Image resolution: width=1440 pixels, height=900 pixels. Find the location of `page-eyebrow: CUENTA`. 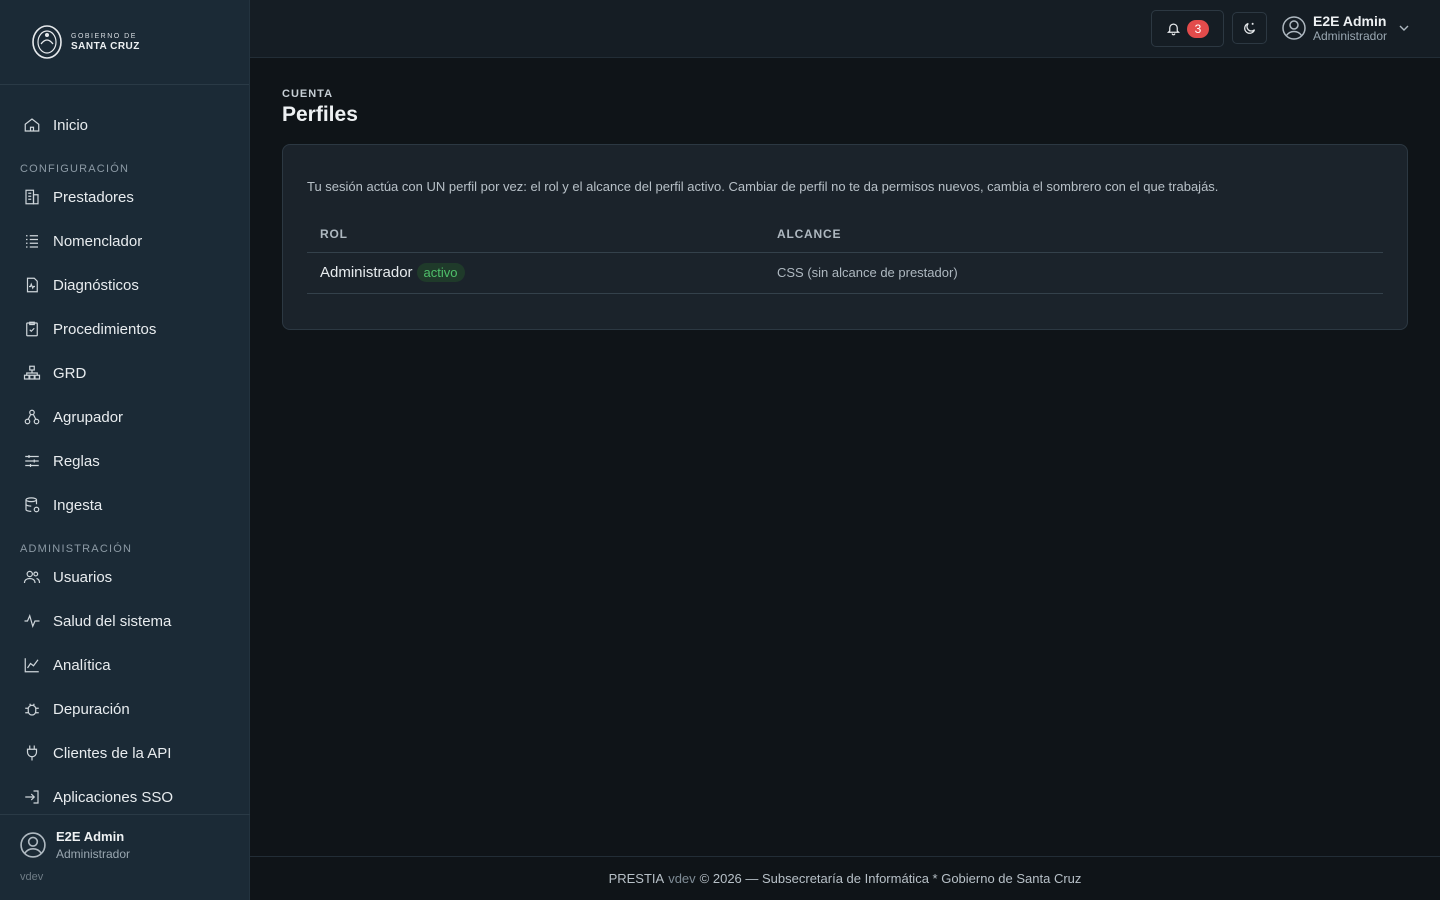

page-eyebrow: CUENTA is located at coordinates (308, 94).